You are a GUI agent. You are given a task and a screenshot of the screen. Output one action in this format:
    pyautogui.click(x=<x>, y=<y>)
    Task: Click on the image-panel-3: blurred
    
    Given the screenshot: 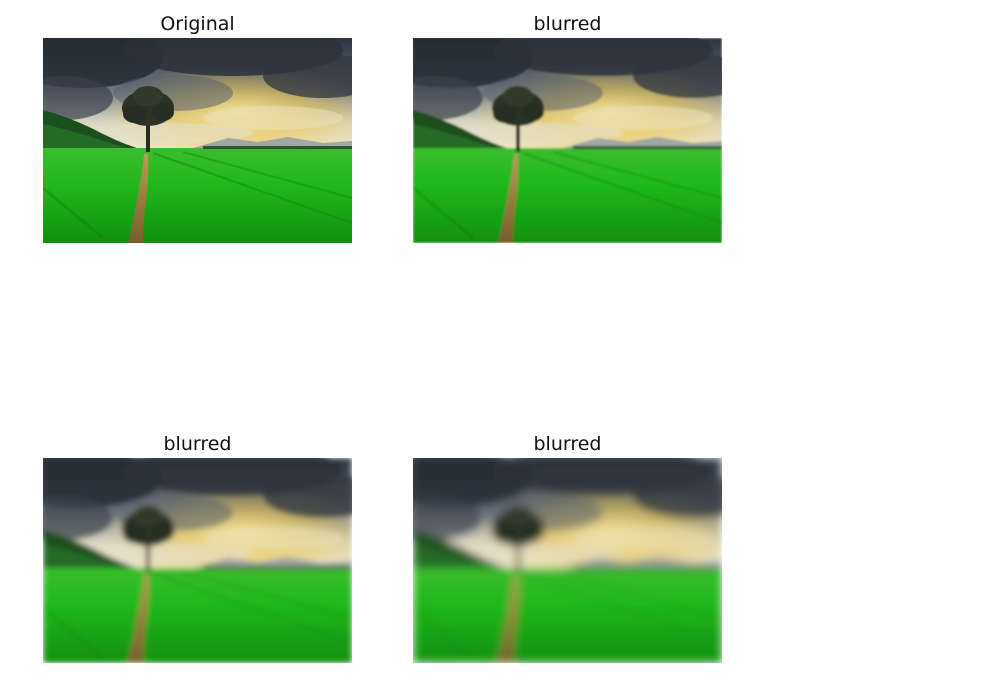 What is the action you would take?
    pyautogui.click(x=197, y=546)
    